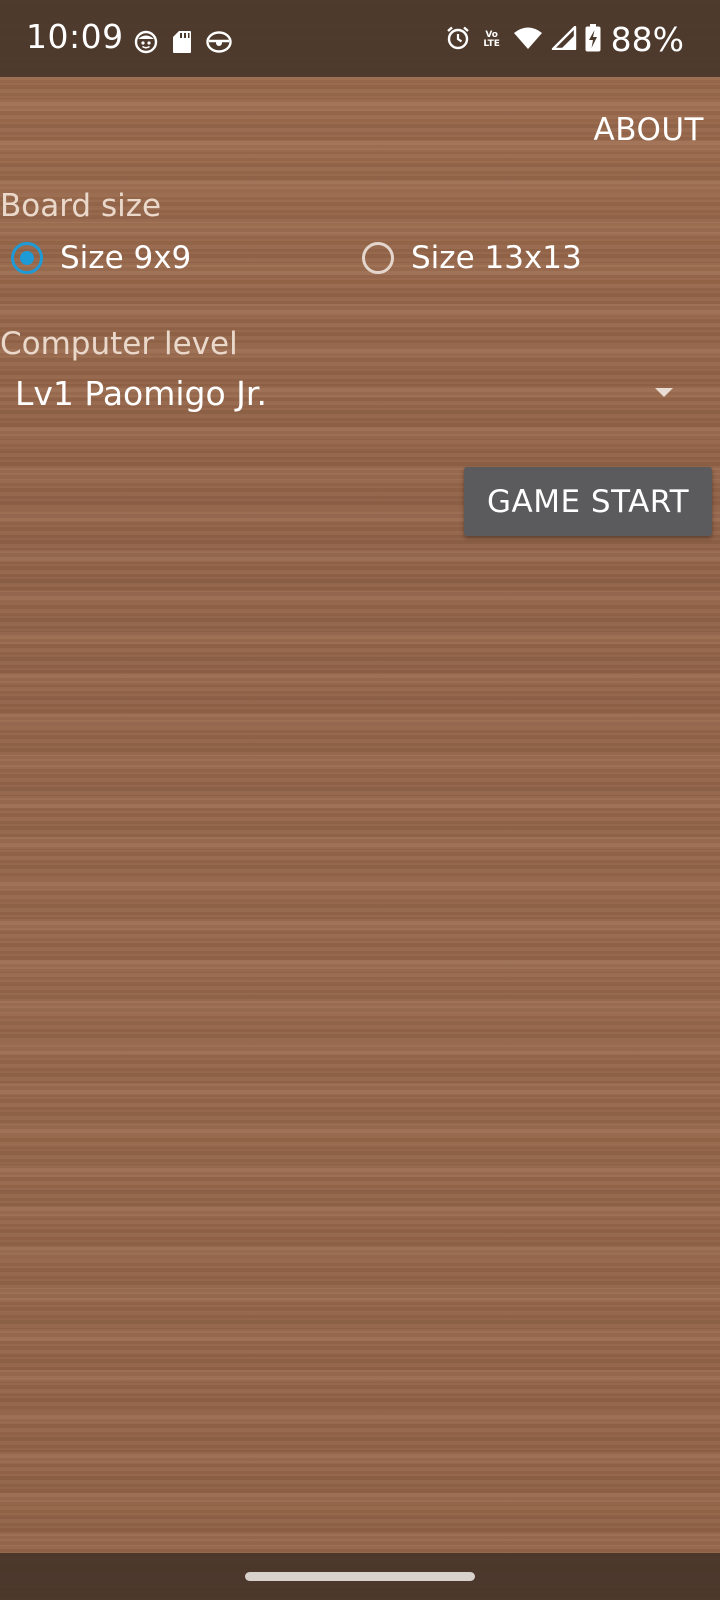 The width and height of the screenshot is (720, 1600). I want to click on game-controller-icon, so click(219, 44).